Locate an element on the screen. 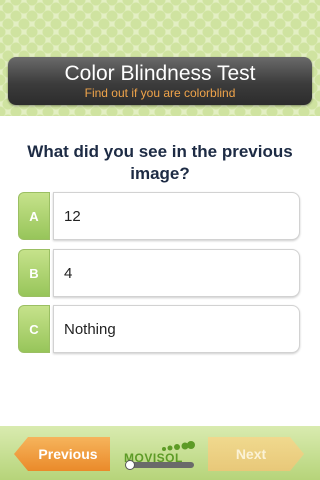 Image resolution: width=320 pixels, height=480 pixels. movisol-logo: MOVISOL is located at coordinates (161, 452).